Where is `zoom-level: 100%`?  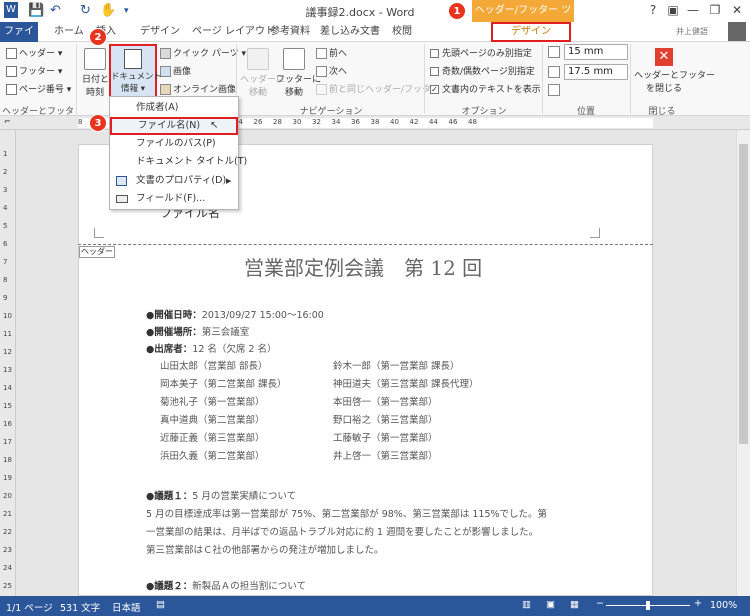 zoom-level: 100% is located at coordinates (723, 605).